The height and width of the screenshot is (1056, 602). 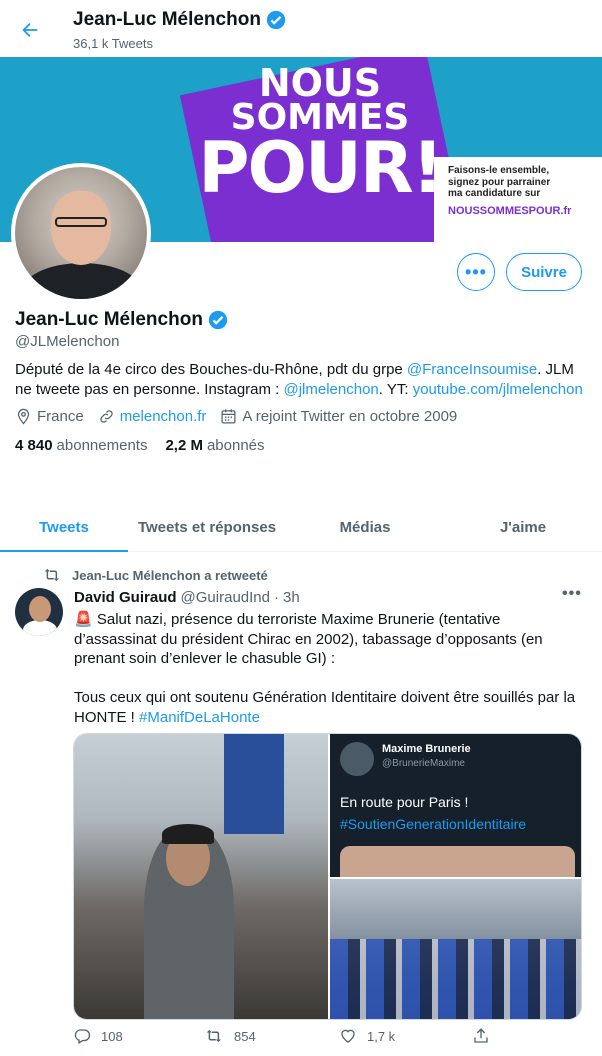 What do you see at coordinates (235, 445) in the screenshot?
I see `followers-label: abonnés` at bounding box center [235, 445].